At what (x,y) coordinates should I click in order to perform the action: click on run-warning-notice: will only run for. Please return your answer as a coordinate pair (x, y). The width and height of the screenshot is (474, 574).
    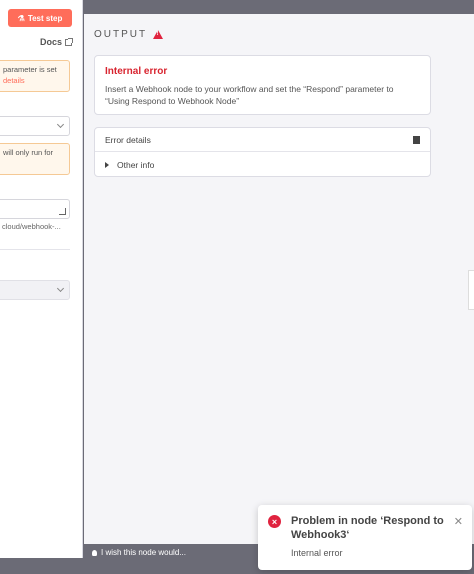
    Looking at the image, I should click on (35, 159).